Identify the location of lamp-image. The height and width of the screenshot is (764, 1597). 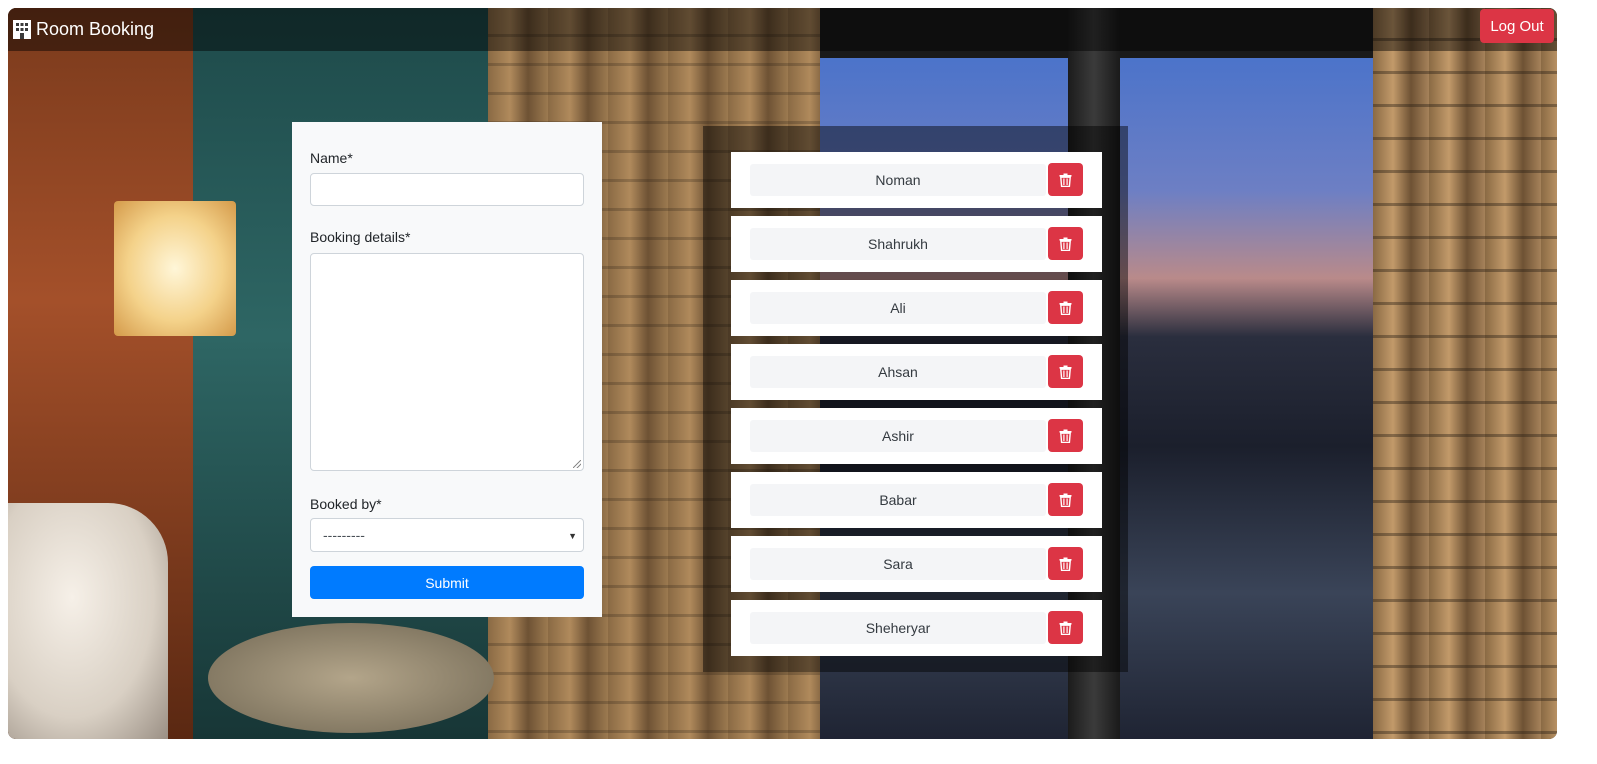
(175, 268).